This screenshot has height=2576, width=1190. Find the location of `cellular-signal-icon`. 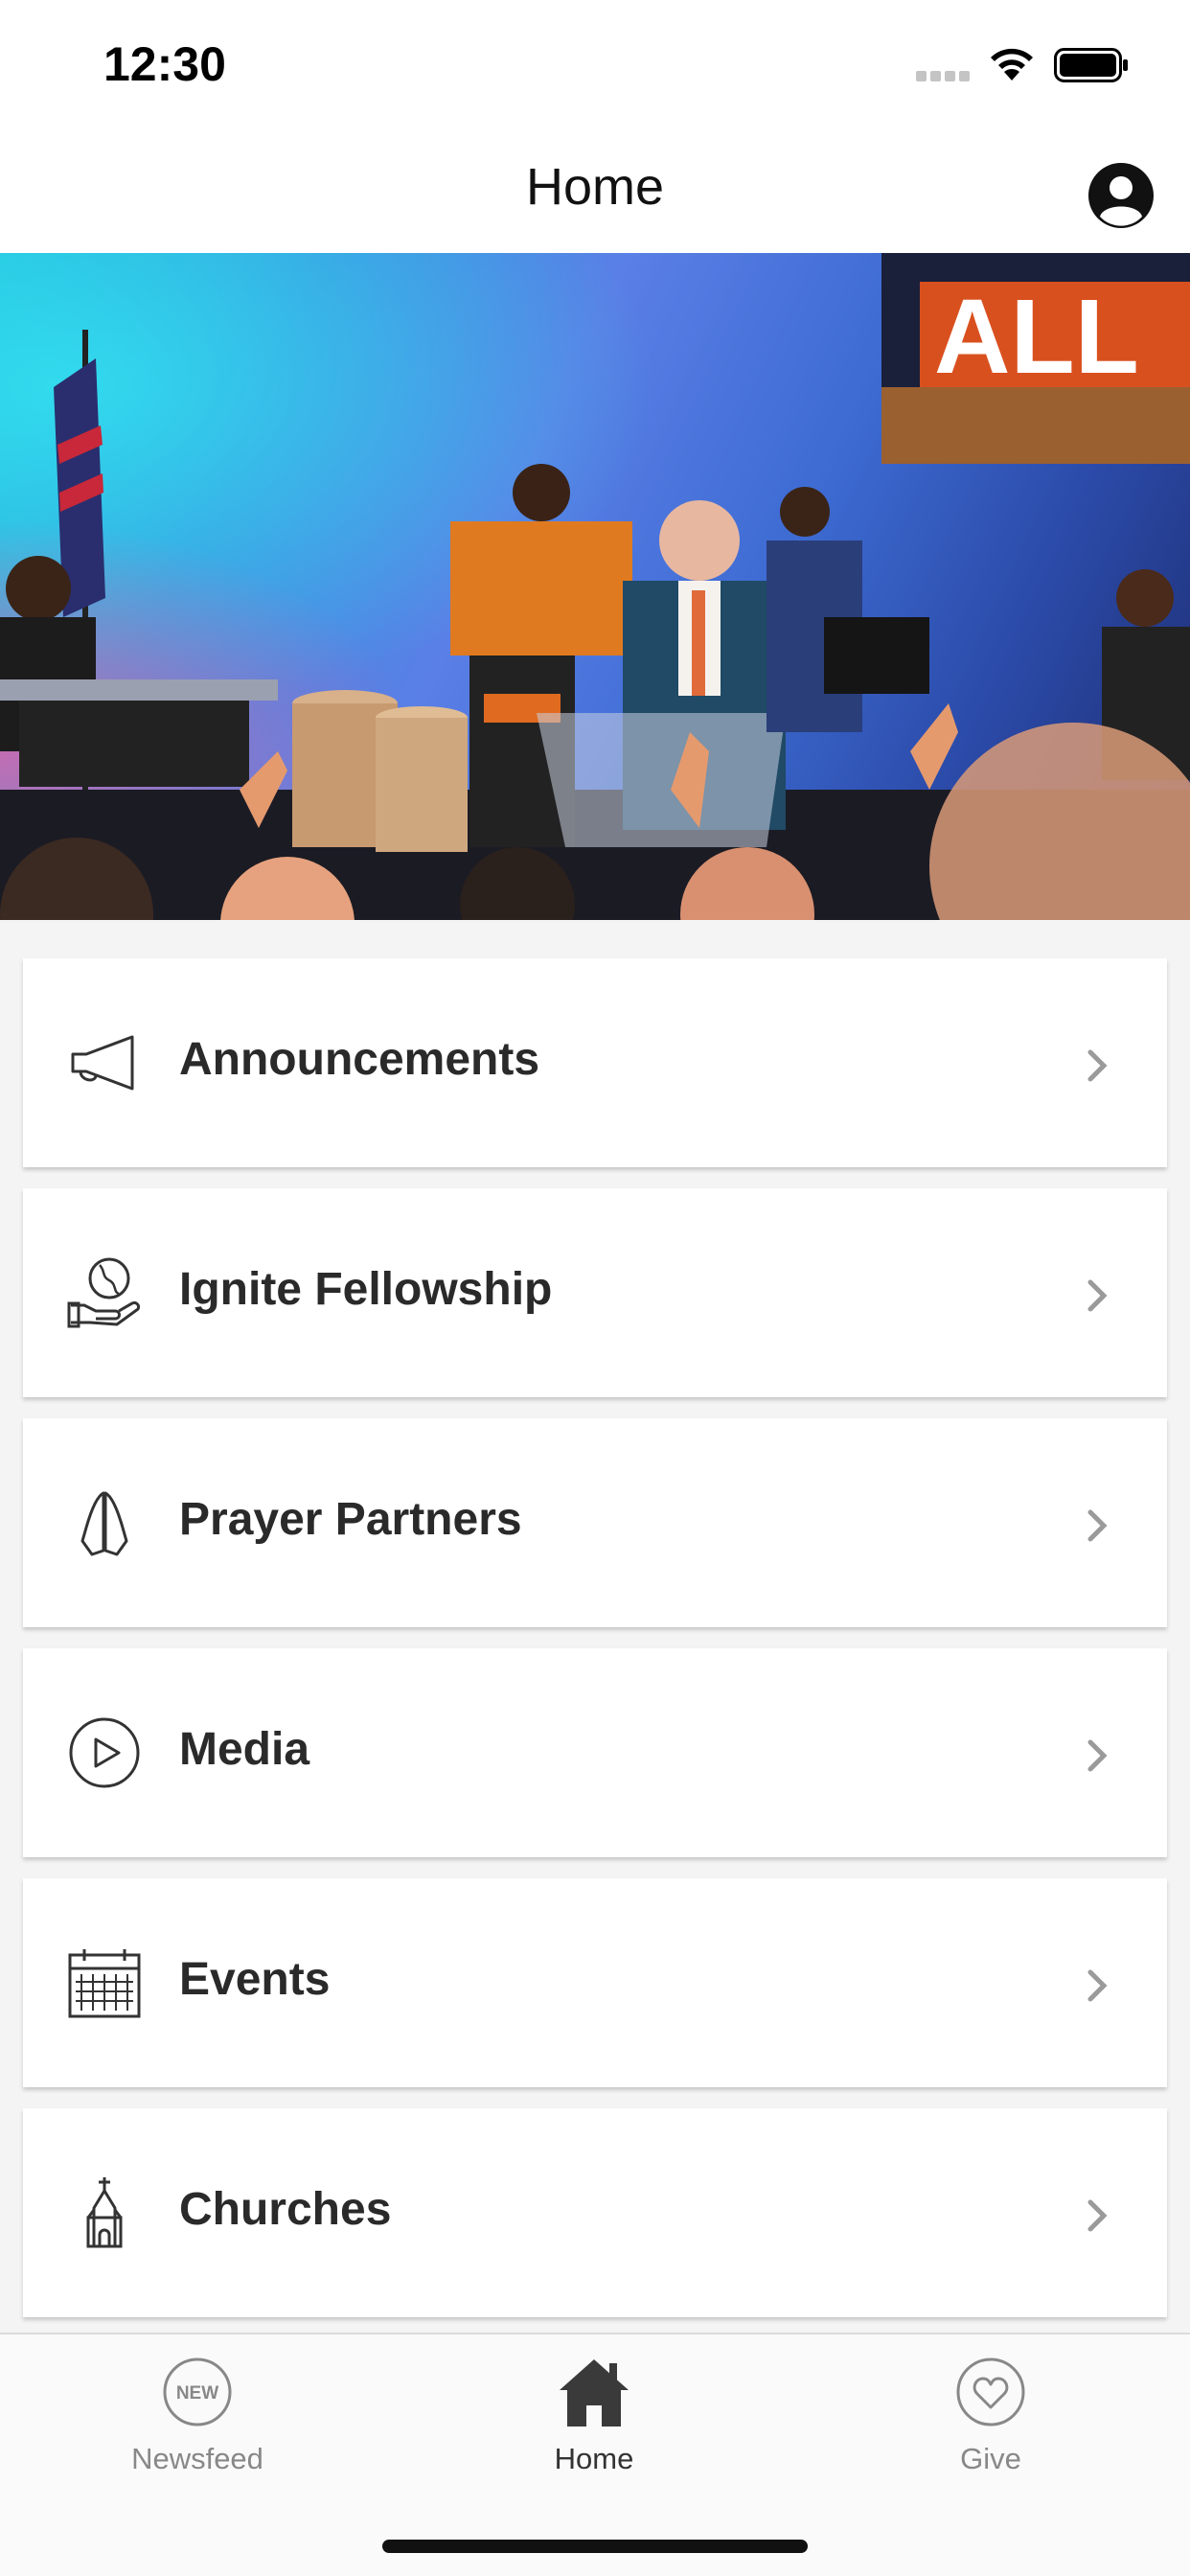

cellular-signal-icon is located at coordinates (944, 76).